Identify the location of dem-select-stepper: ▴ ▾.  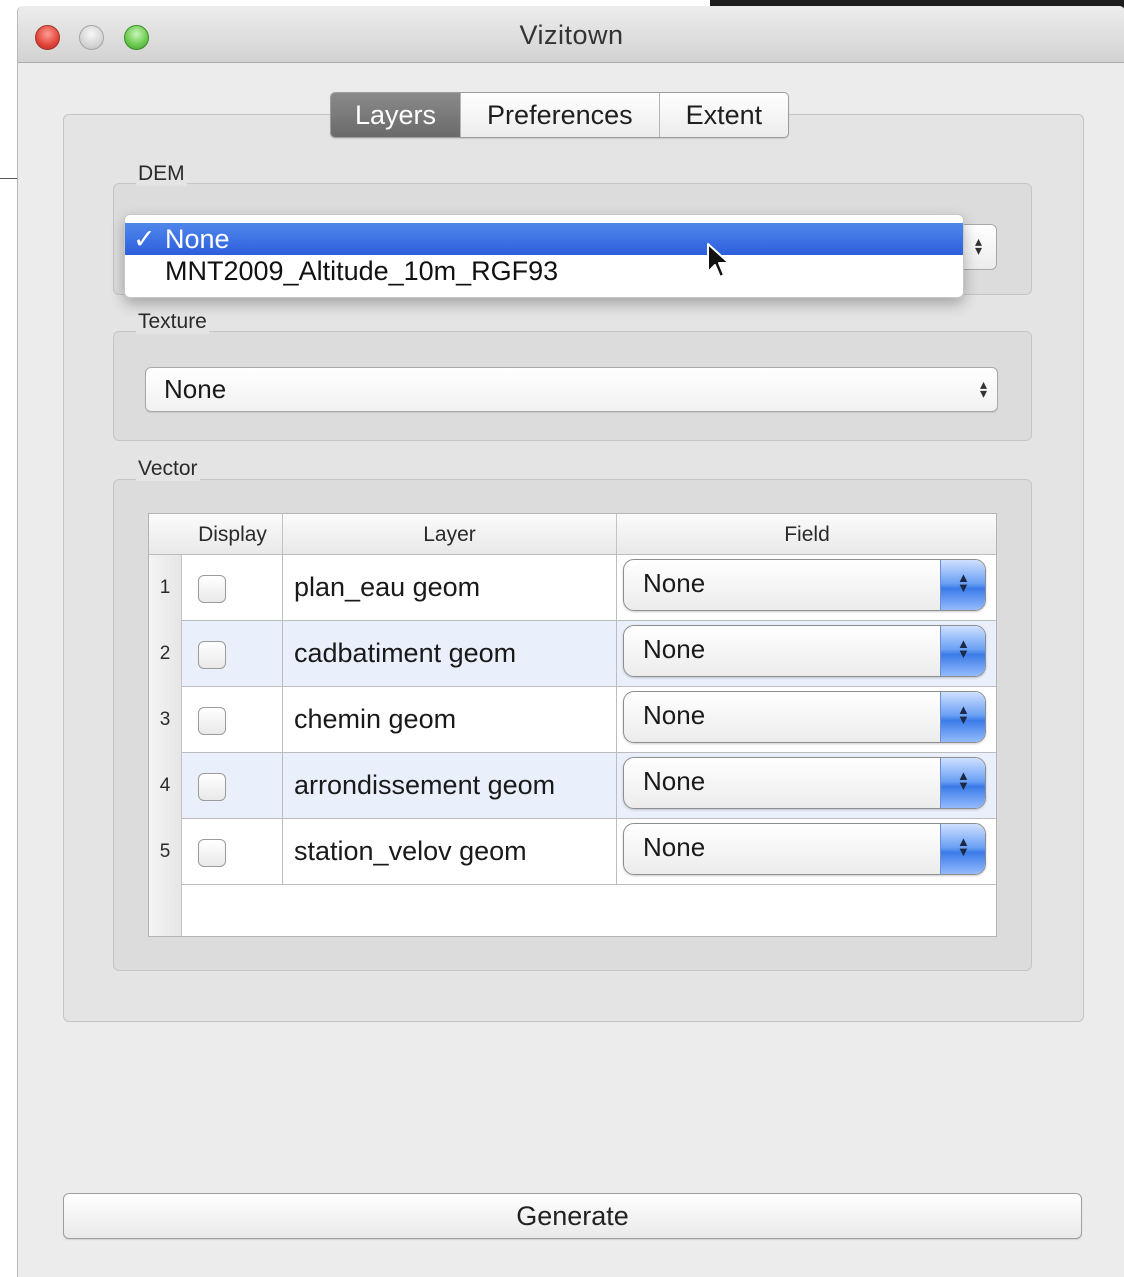
(978, 247).